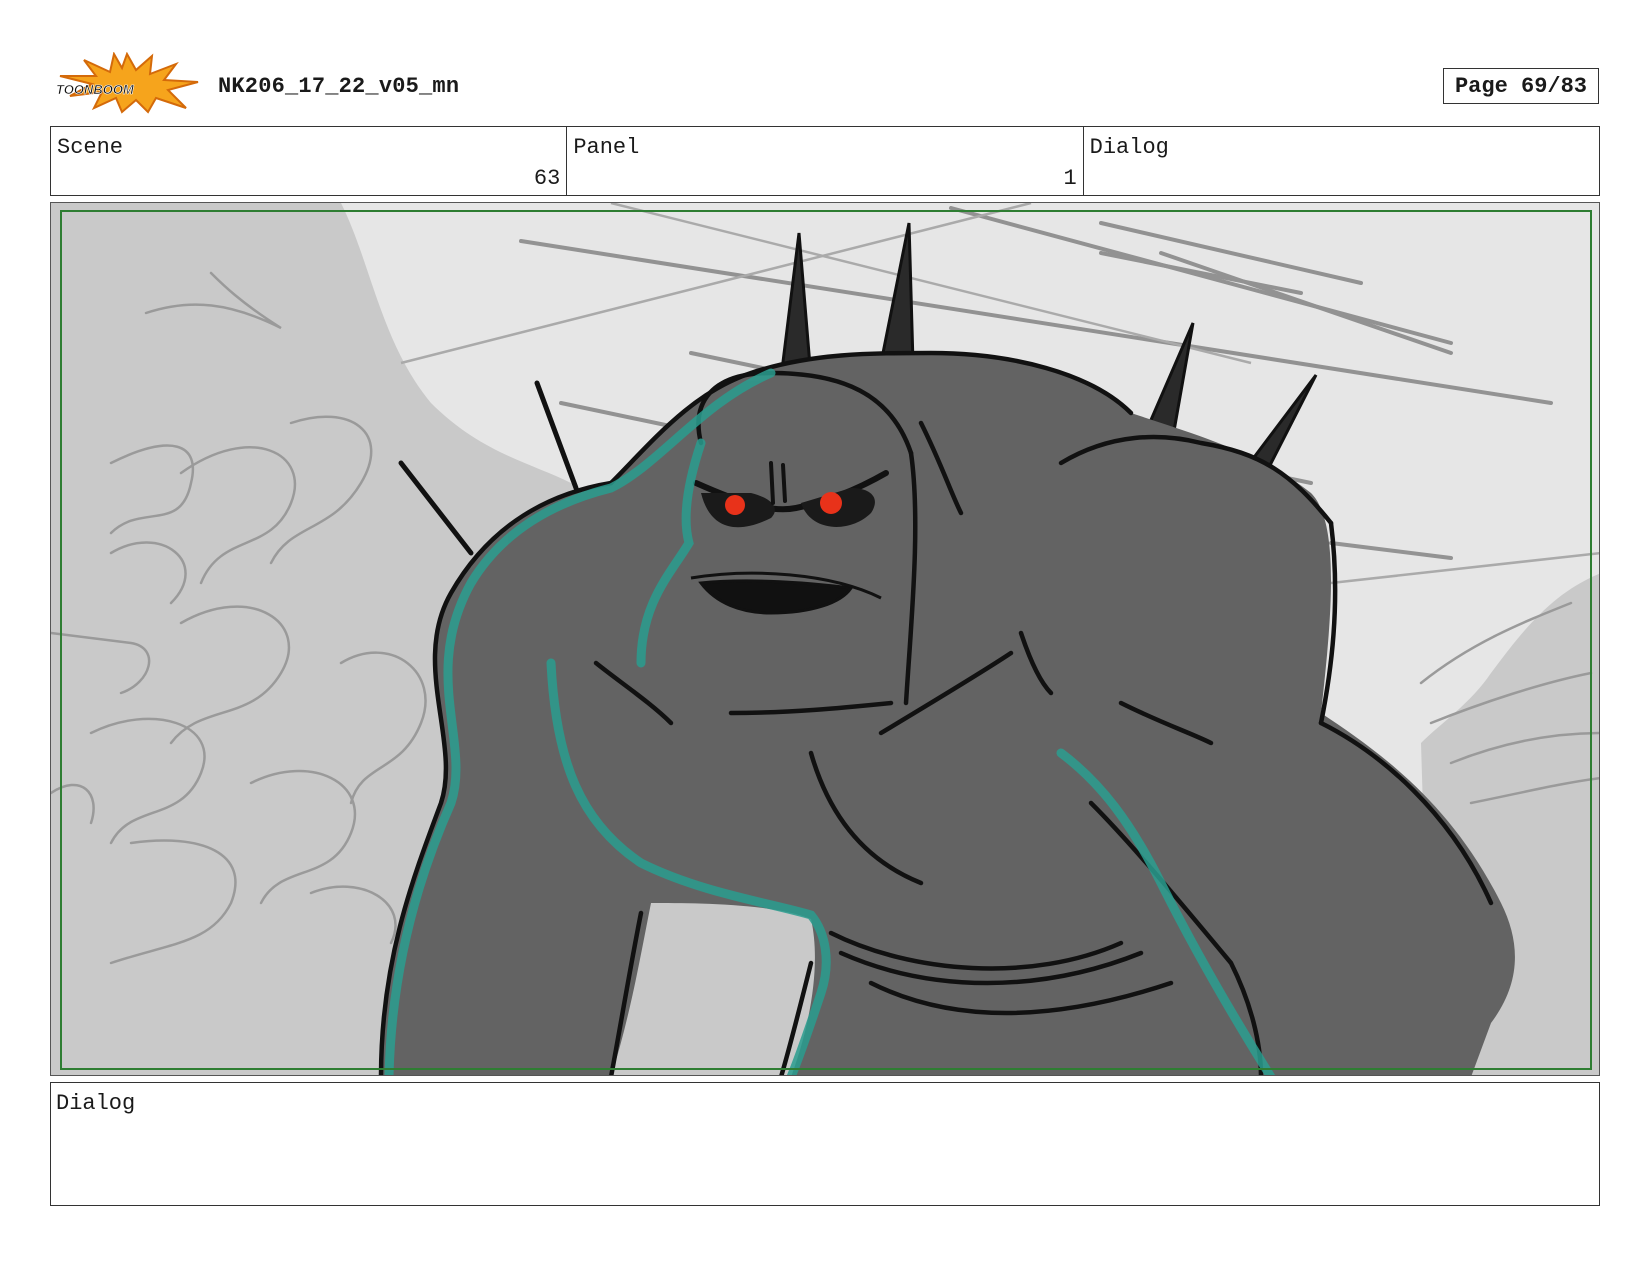 Image resolution: width=1648 pixels, height=1276 pixels. Describe the element at coordinates (1341, 161) in the screenshot. I see `dialog-cell: Dialog` at that location.